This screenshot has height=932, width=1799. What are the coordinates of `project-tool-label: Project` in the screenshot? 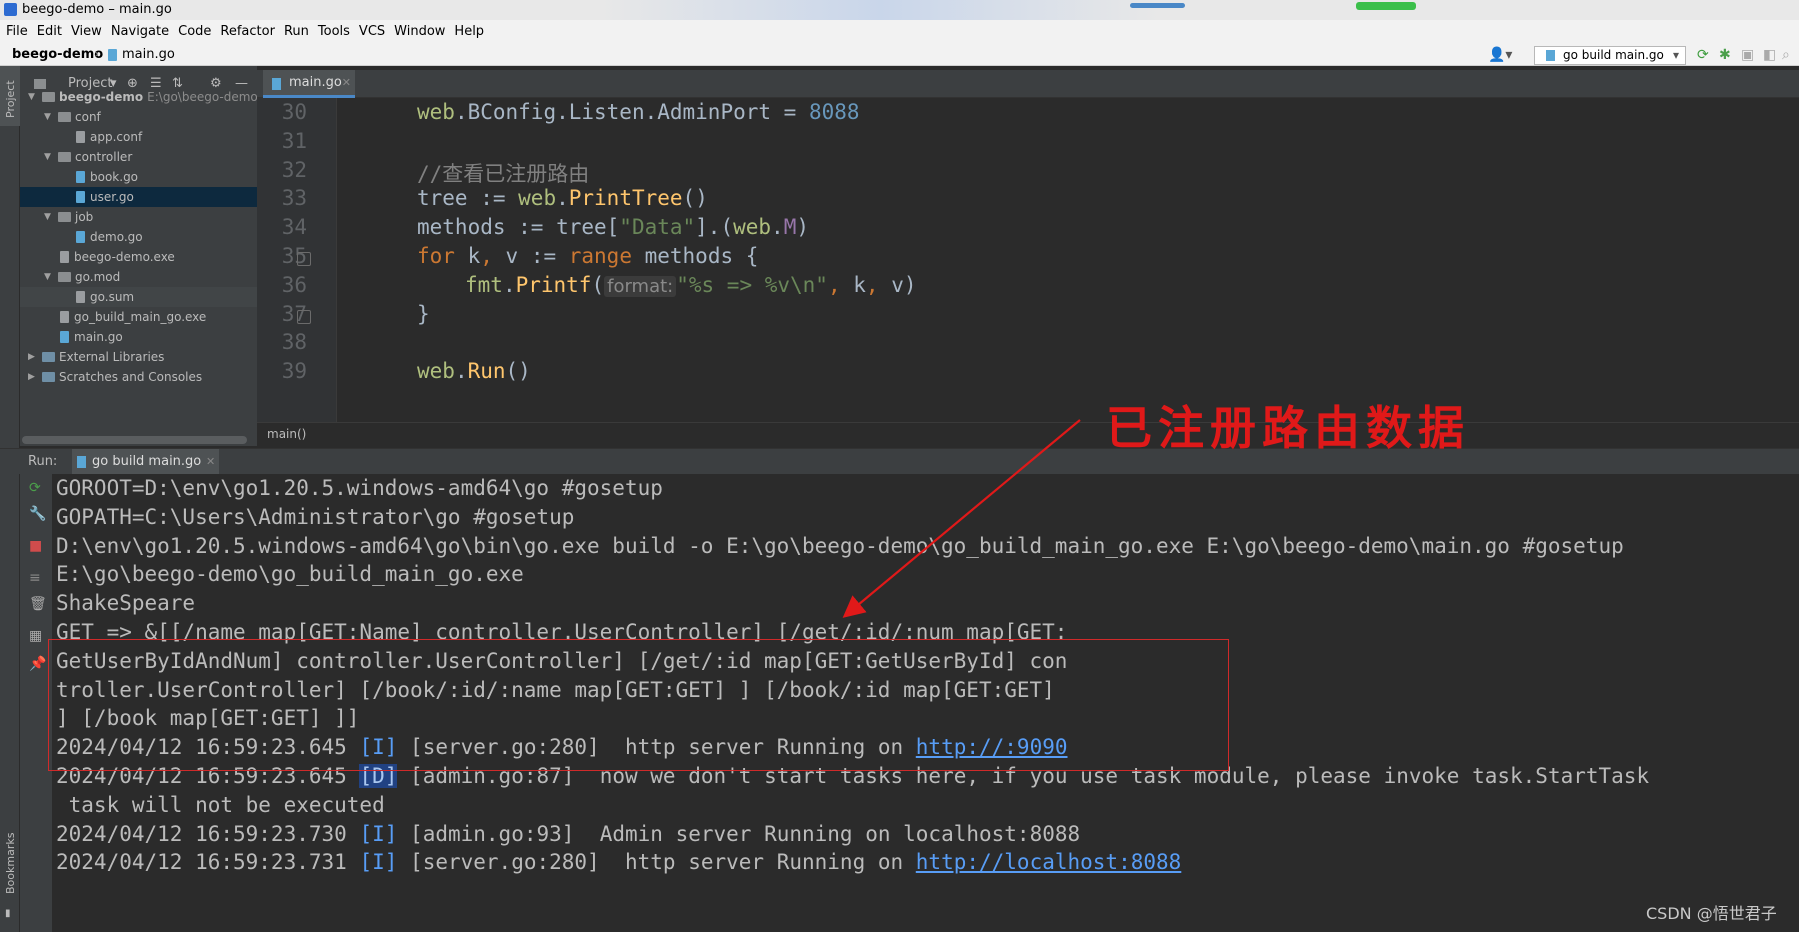 It's located at (10, 99).